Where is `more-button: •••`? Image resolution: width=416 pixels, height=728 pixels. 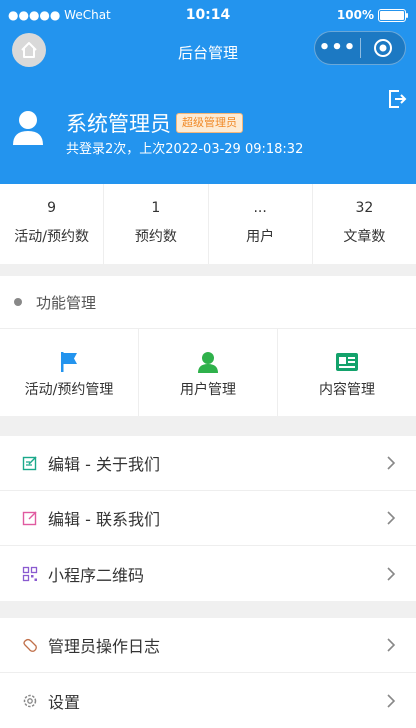 more-button: ••• is located at coordinates (337, 48).